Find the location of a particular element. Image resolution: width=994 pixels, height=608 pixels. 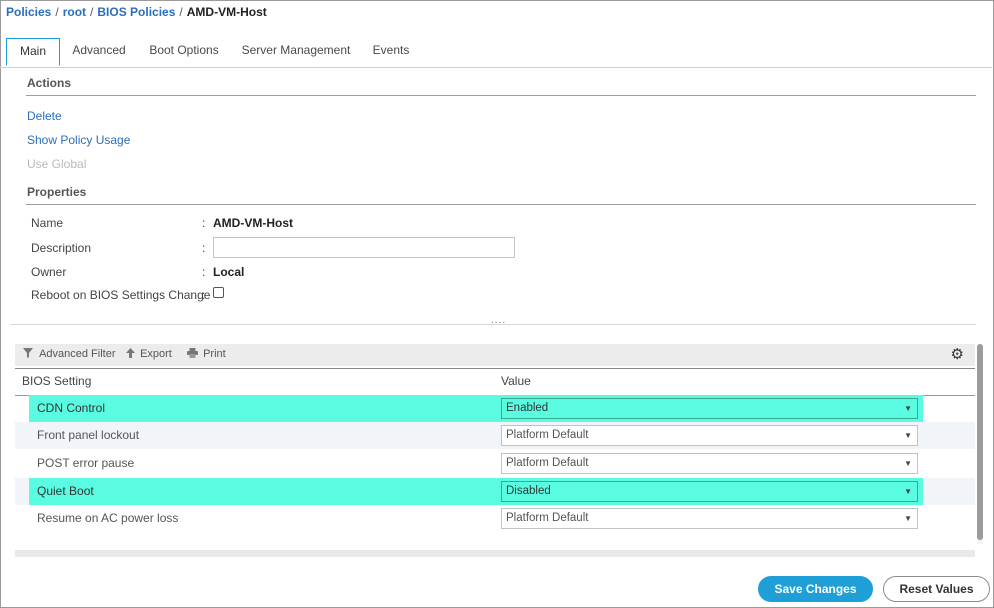

gear-icon: ⚙ is located at coordinates (957, 354).